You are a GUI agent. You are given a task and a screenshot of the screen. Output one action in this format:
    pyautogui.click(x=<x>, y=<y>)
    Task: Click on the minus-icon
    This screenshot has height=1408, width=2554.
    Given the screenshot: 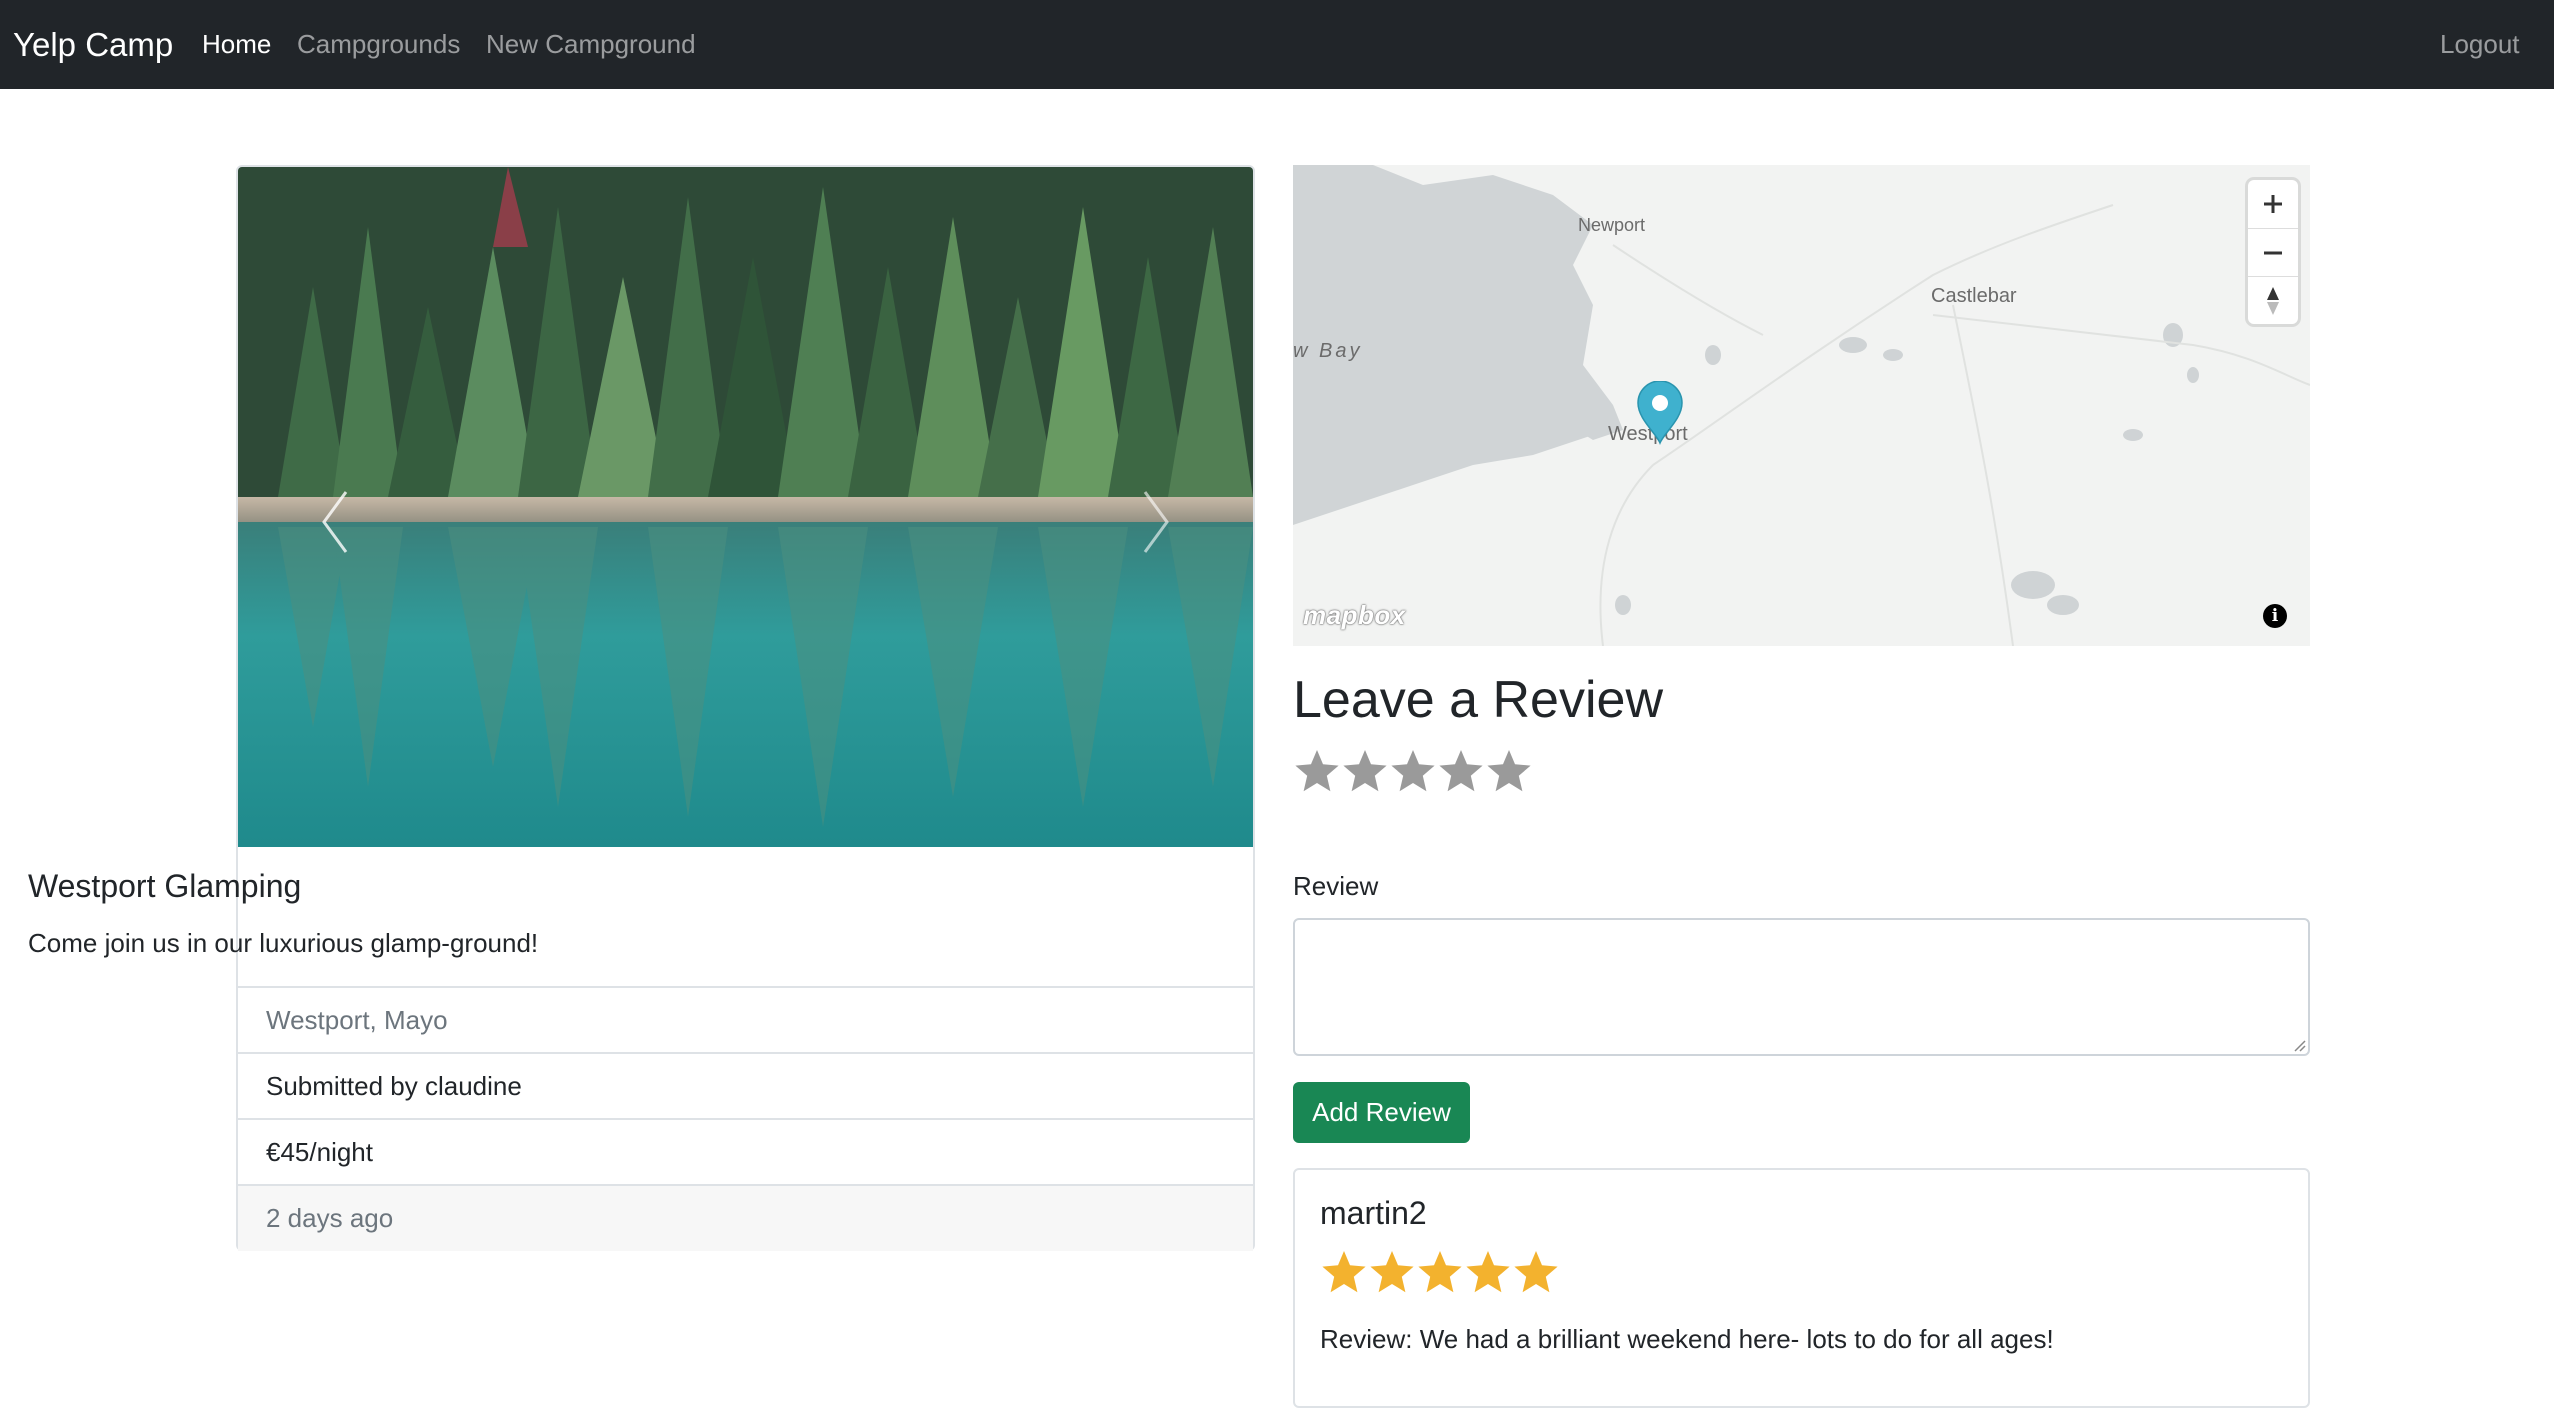 What is the action you would take?
    pyautogui.click(x=2273, y=253)
    